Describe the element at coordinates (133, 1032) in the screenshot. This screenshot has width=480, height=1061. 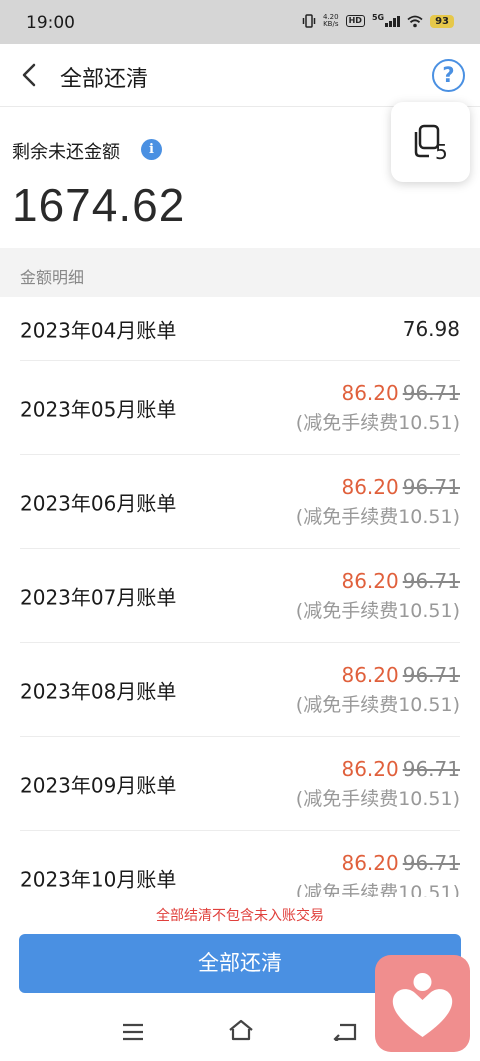
I see `menu-icon` at that location.